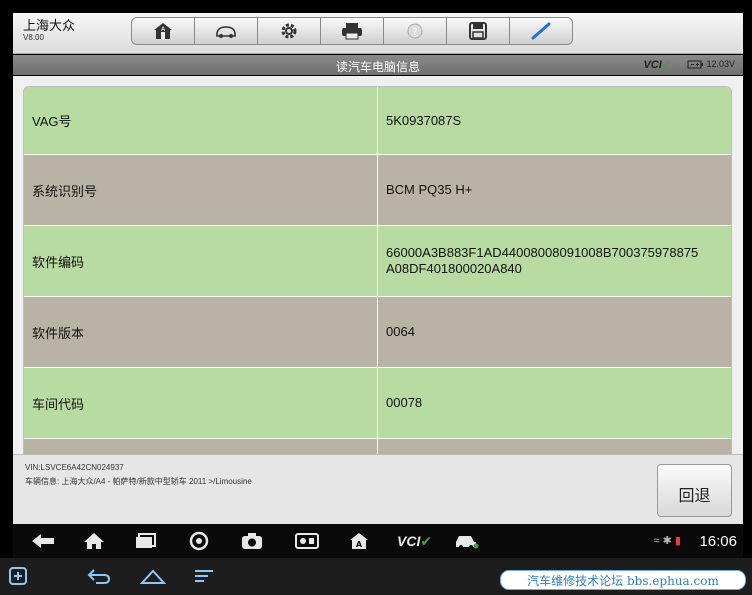  Describe the element at coordinates (652, 65) in the screenshot. I see `vci-label: VCI` at that location.